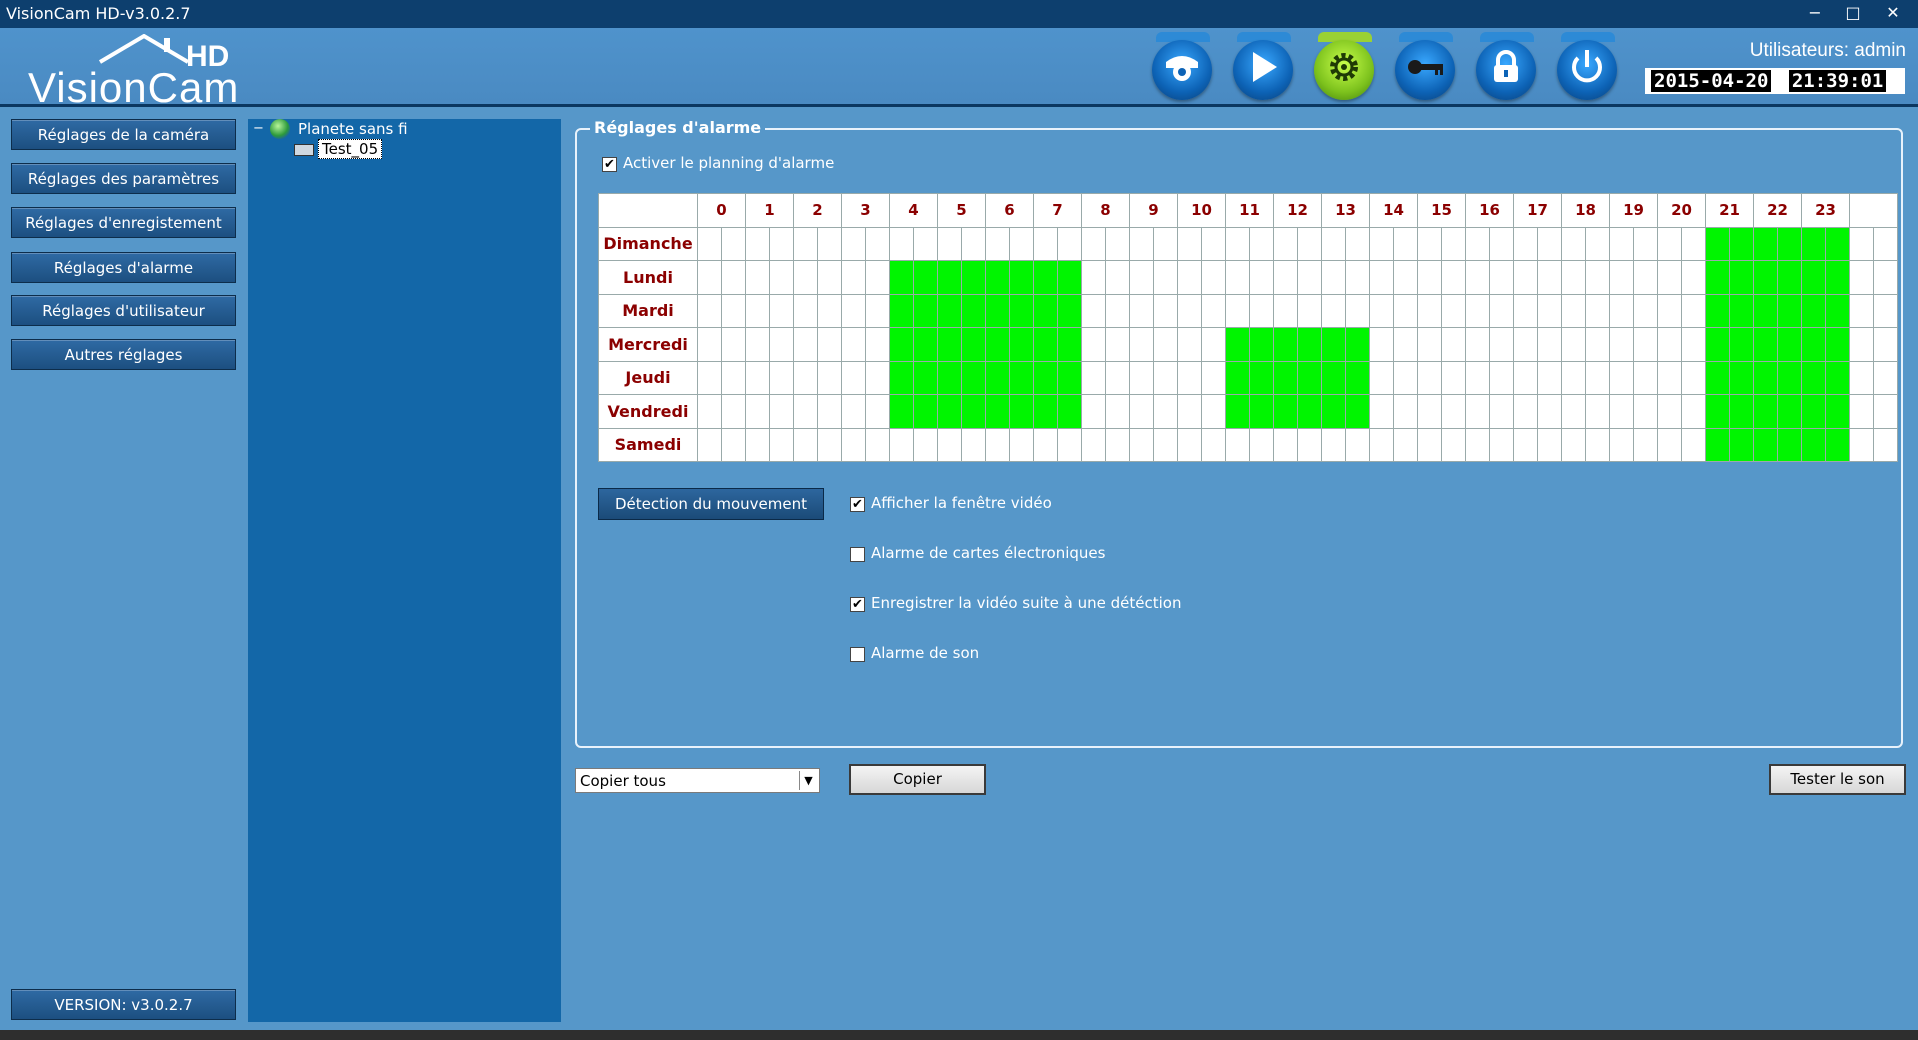 This screenshot has width=1918, height=1040. What do you see at coordinates (1426, 67) in the screenshot?
I see `key-button` at bounding box center [1426, 67].